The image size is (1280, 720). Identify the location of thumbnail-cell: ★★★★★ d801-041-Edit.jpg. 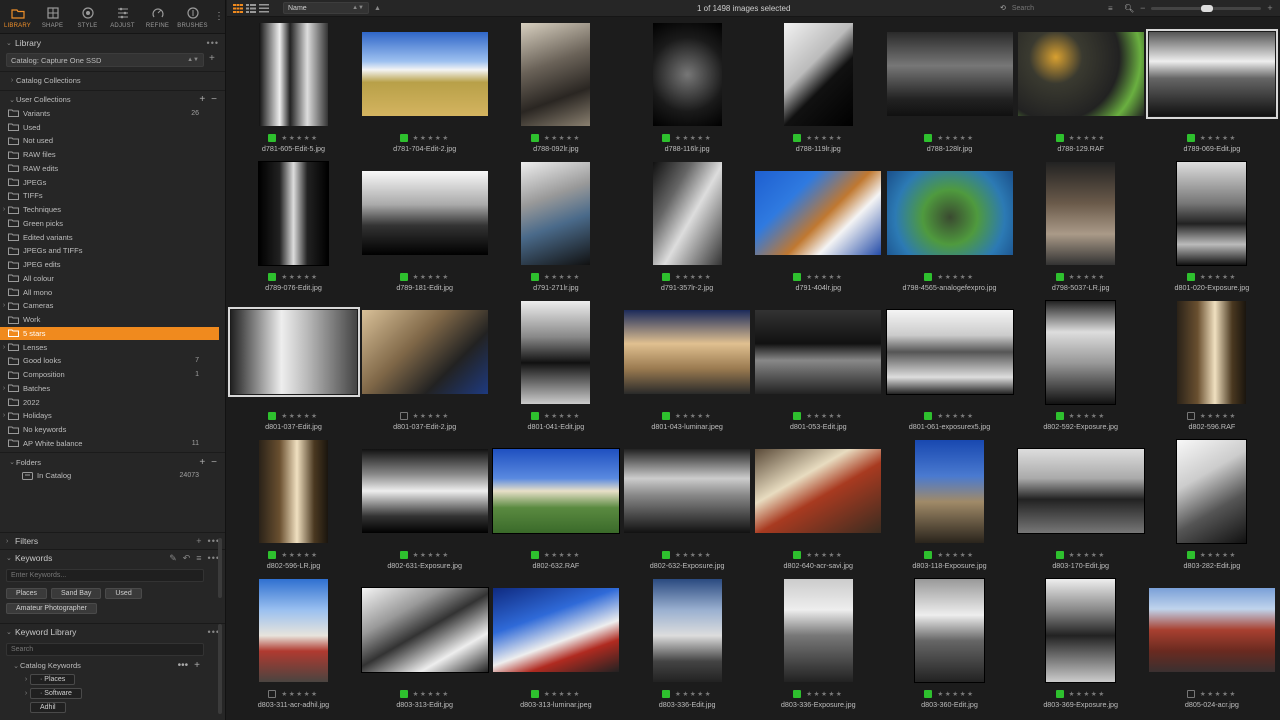
(555, 365).